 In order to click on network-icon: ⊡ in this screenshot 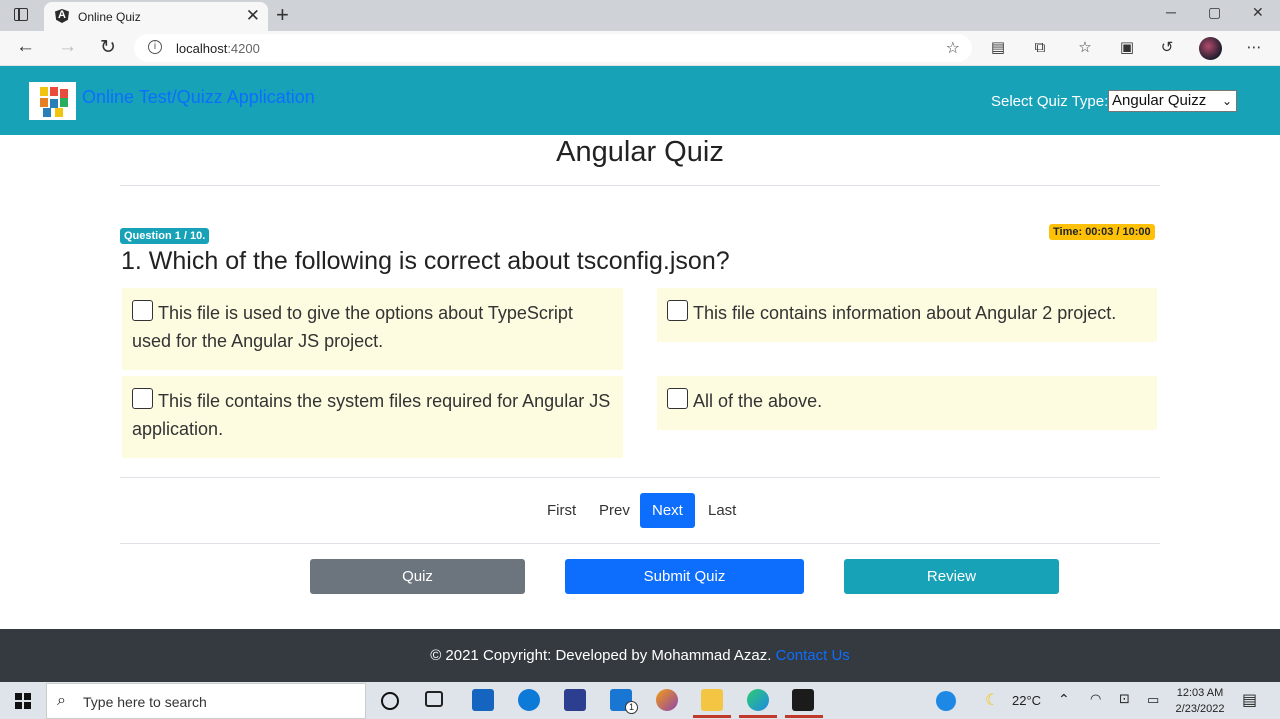, I will do `click(1124, 699)`.